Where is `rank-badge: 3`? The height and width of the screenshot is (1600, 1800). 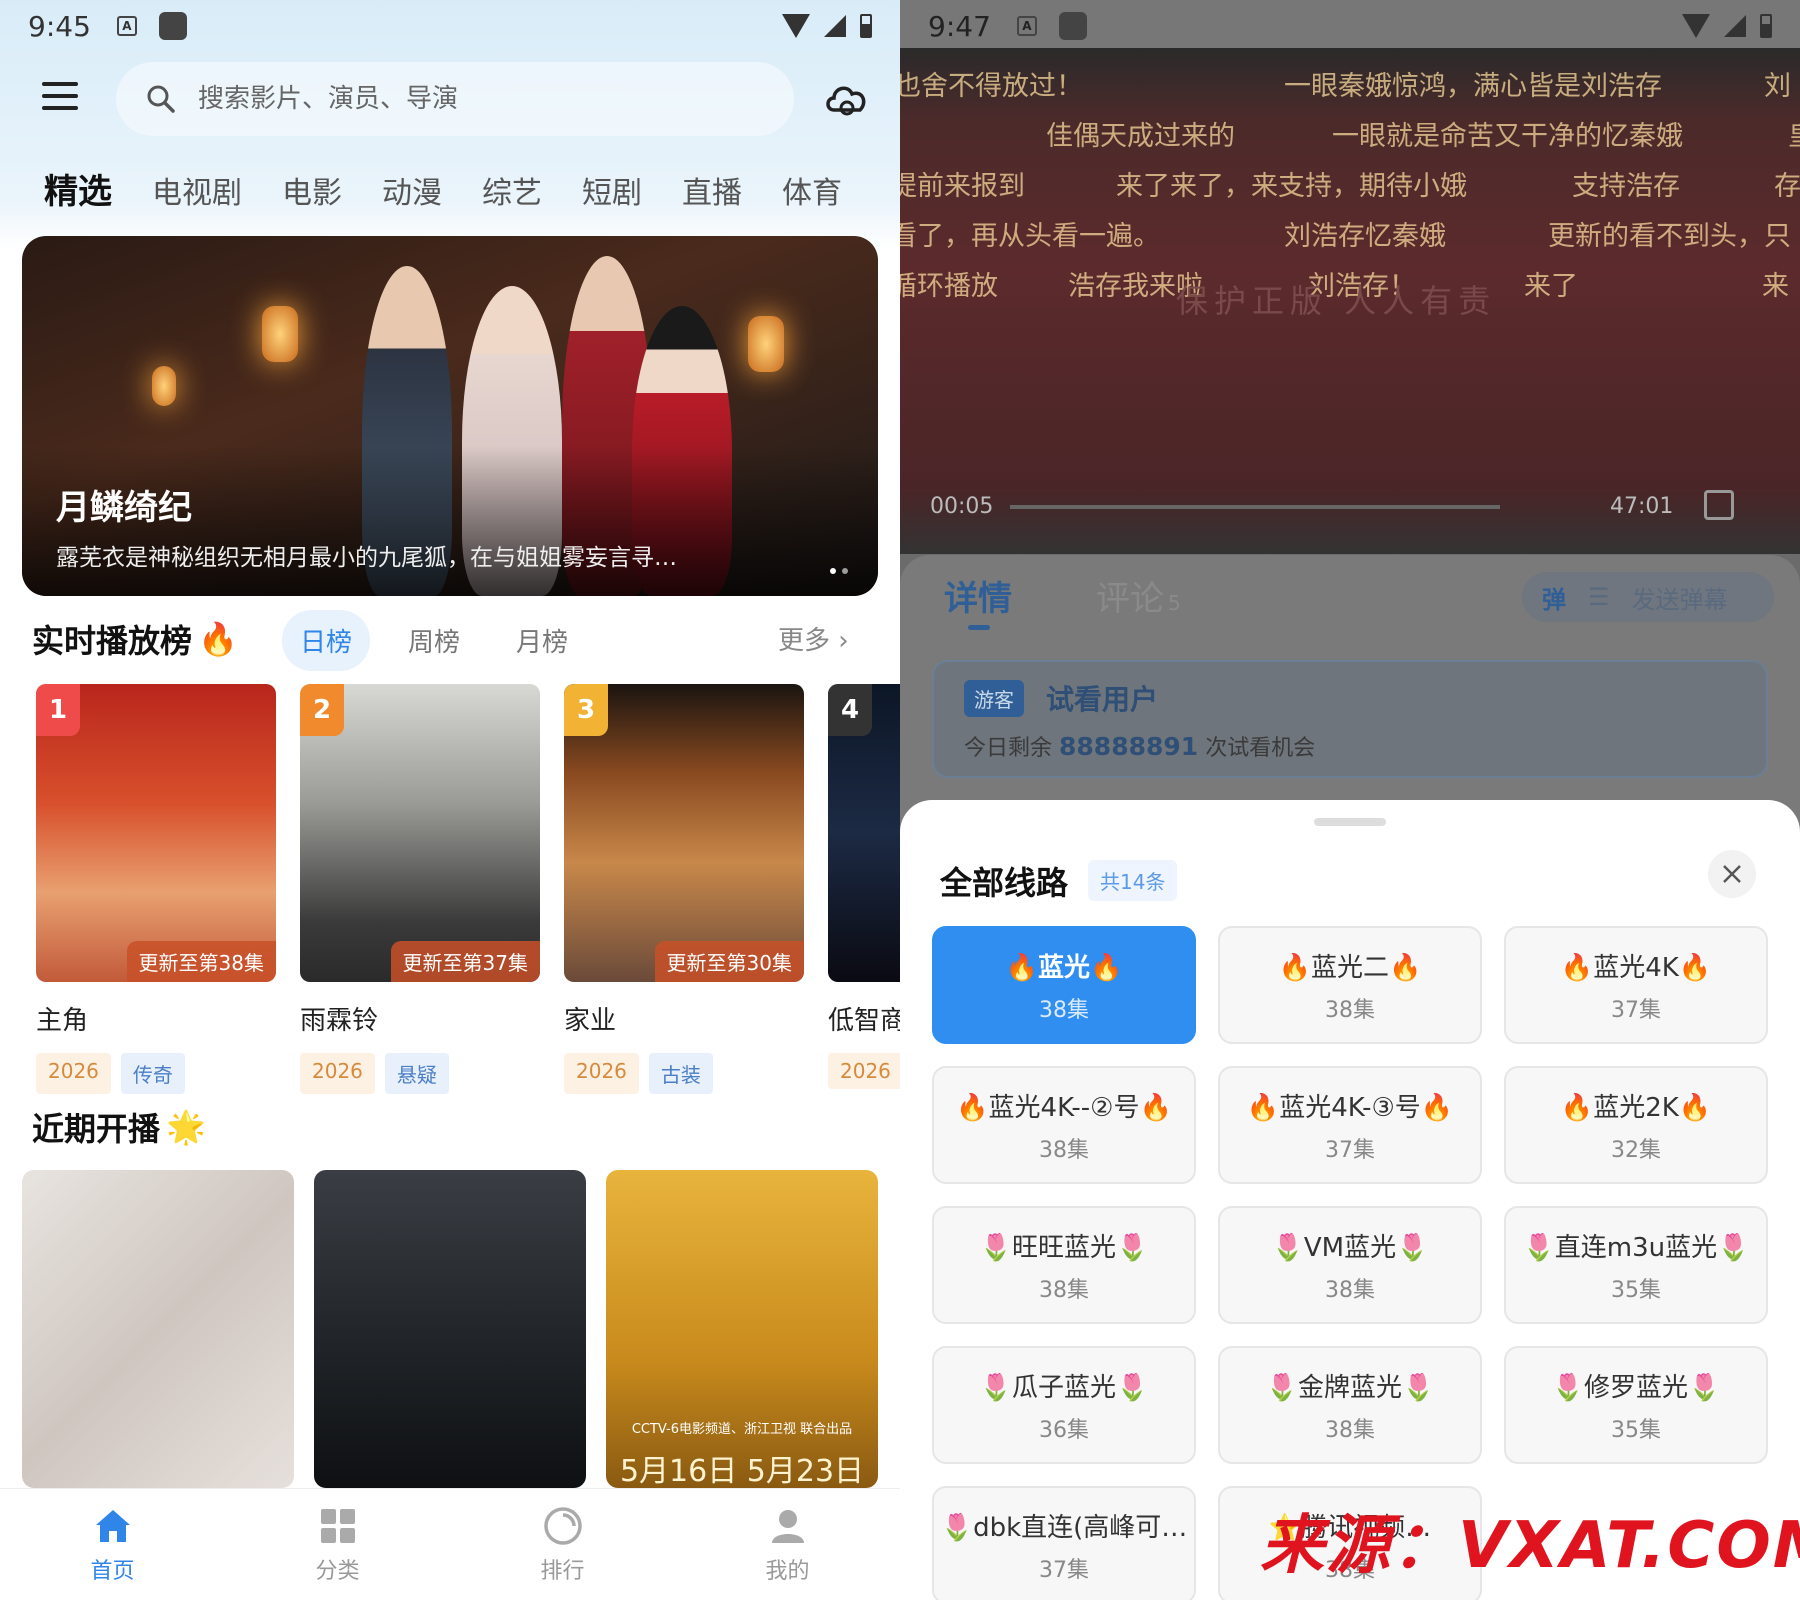 rank-badge: 3 is located at coordinates (586, 710).